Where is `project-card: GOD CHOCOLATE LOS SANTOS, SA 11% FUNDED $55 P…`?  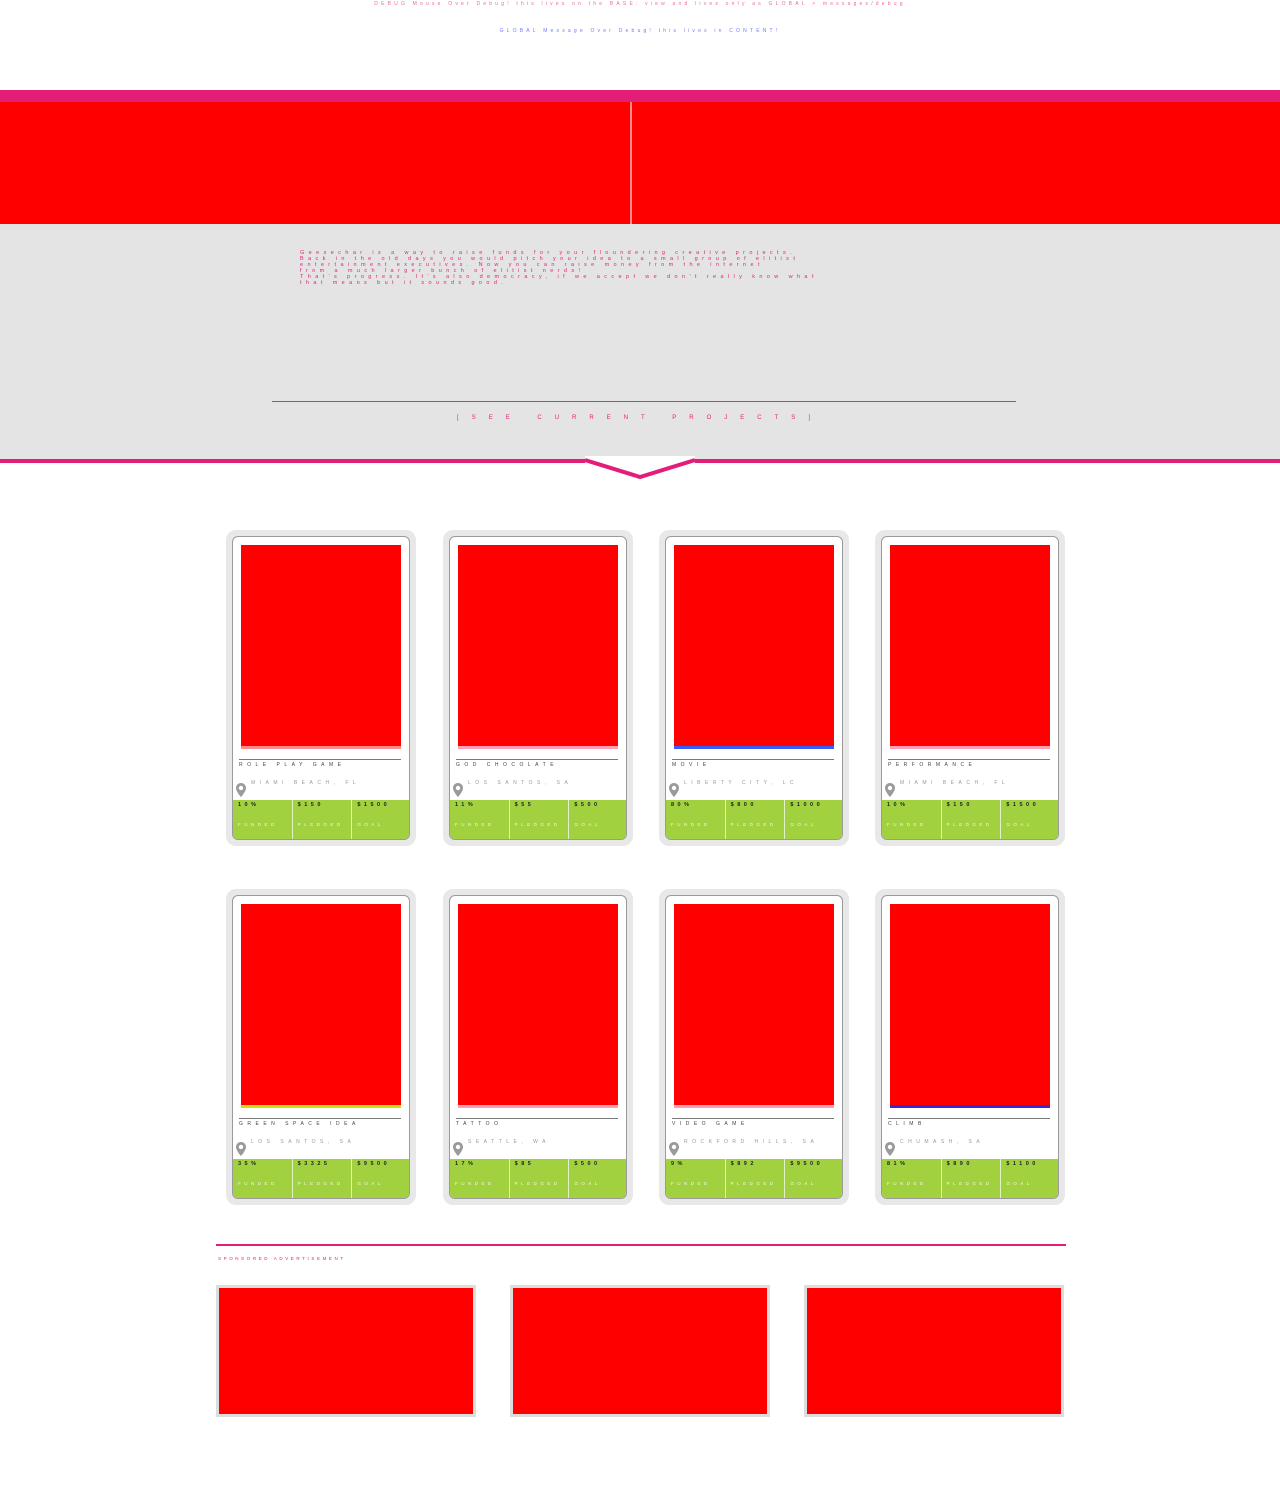
project-card: GOD CHOCOLATE LOS SANTOS, SA 11% FUNDED $55 P… is located at coordinates (538, 688).